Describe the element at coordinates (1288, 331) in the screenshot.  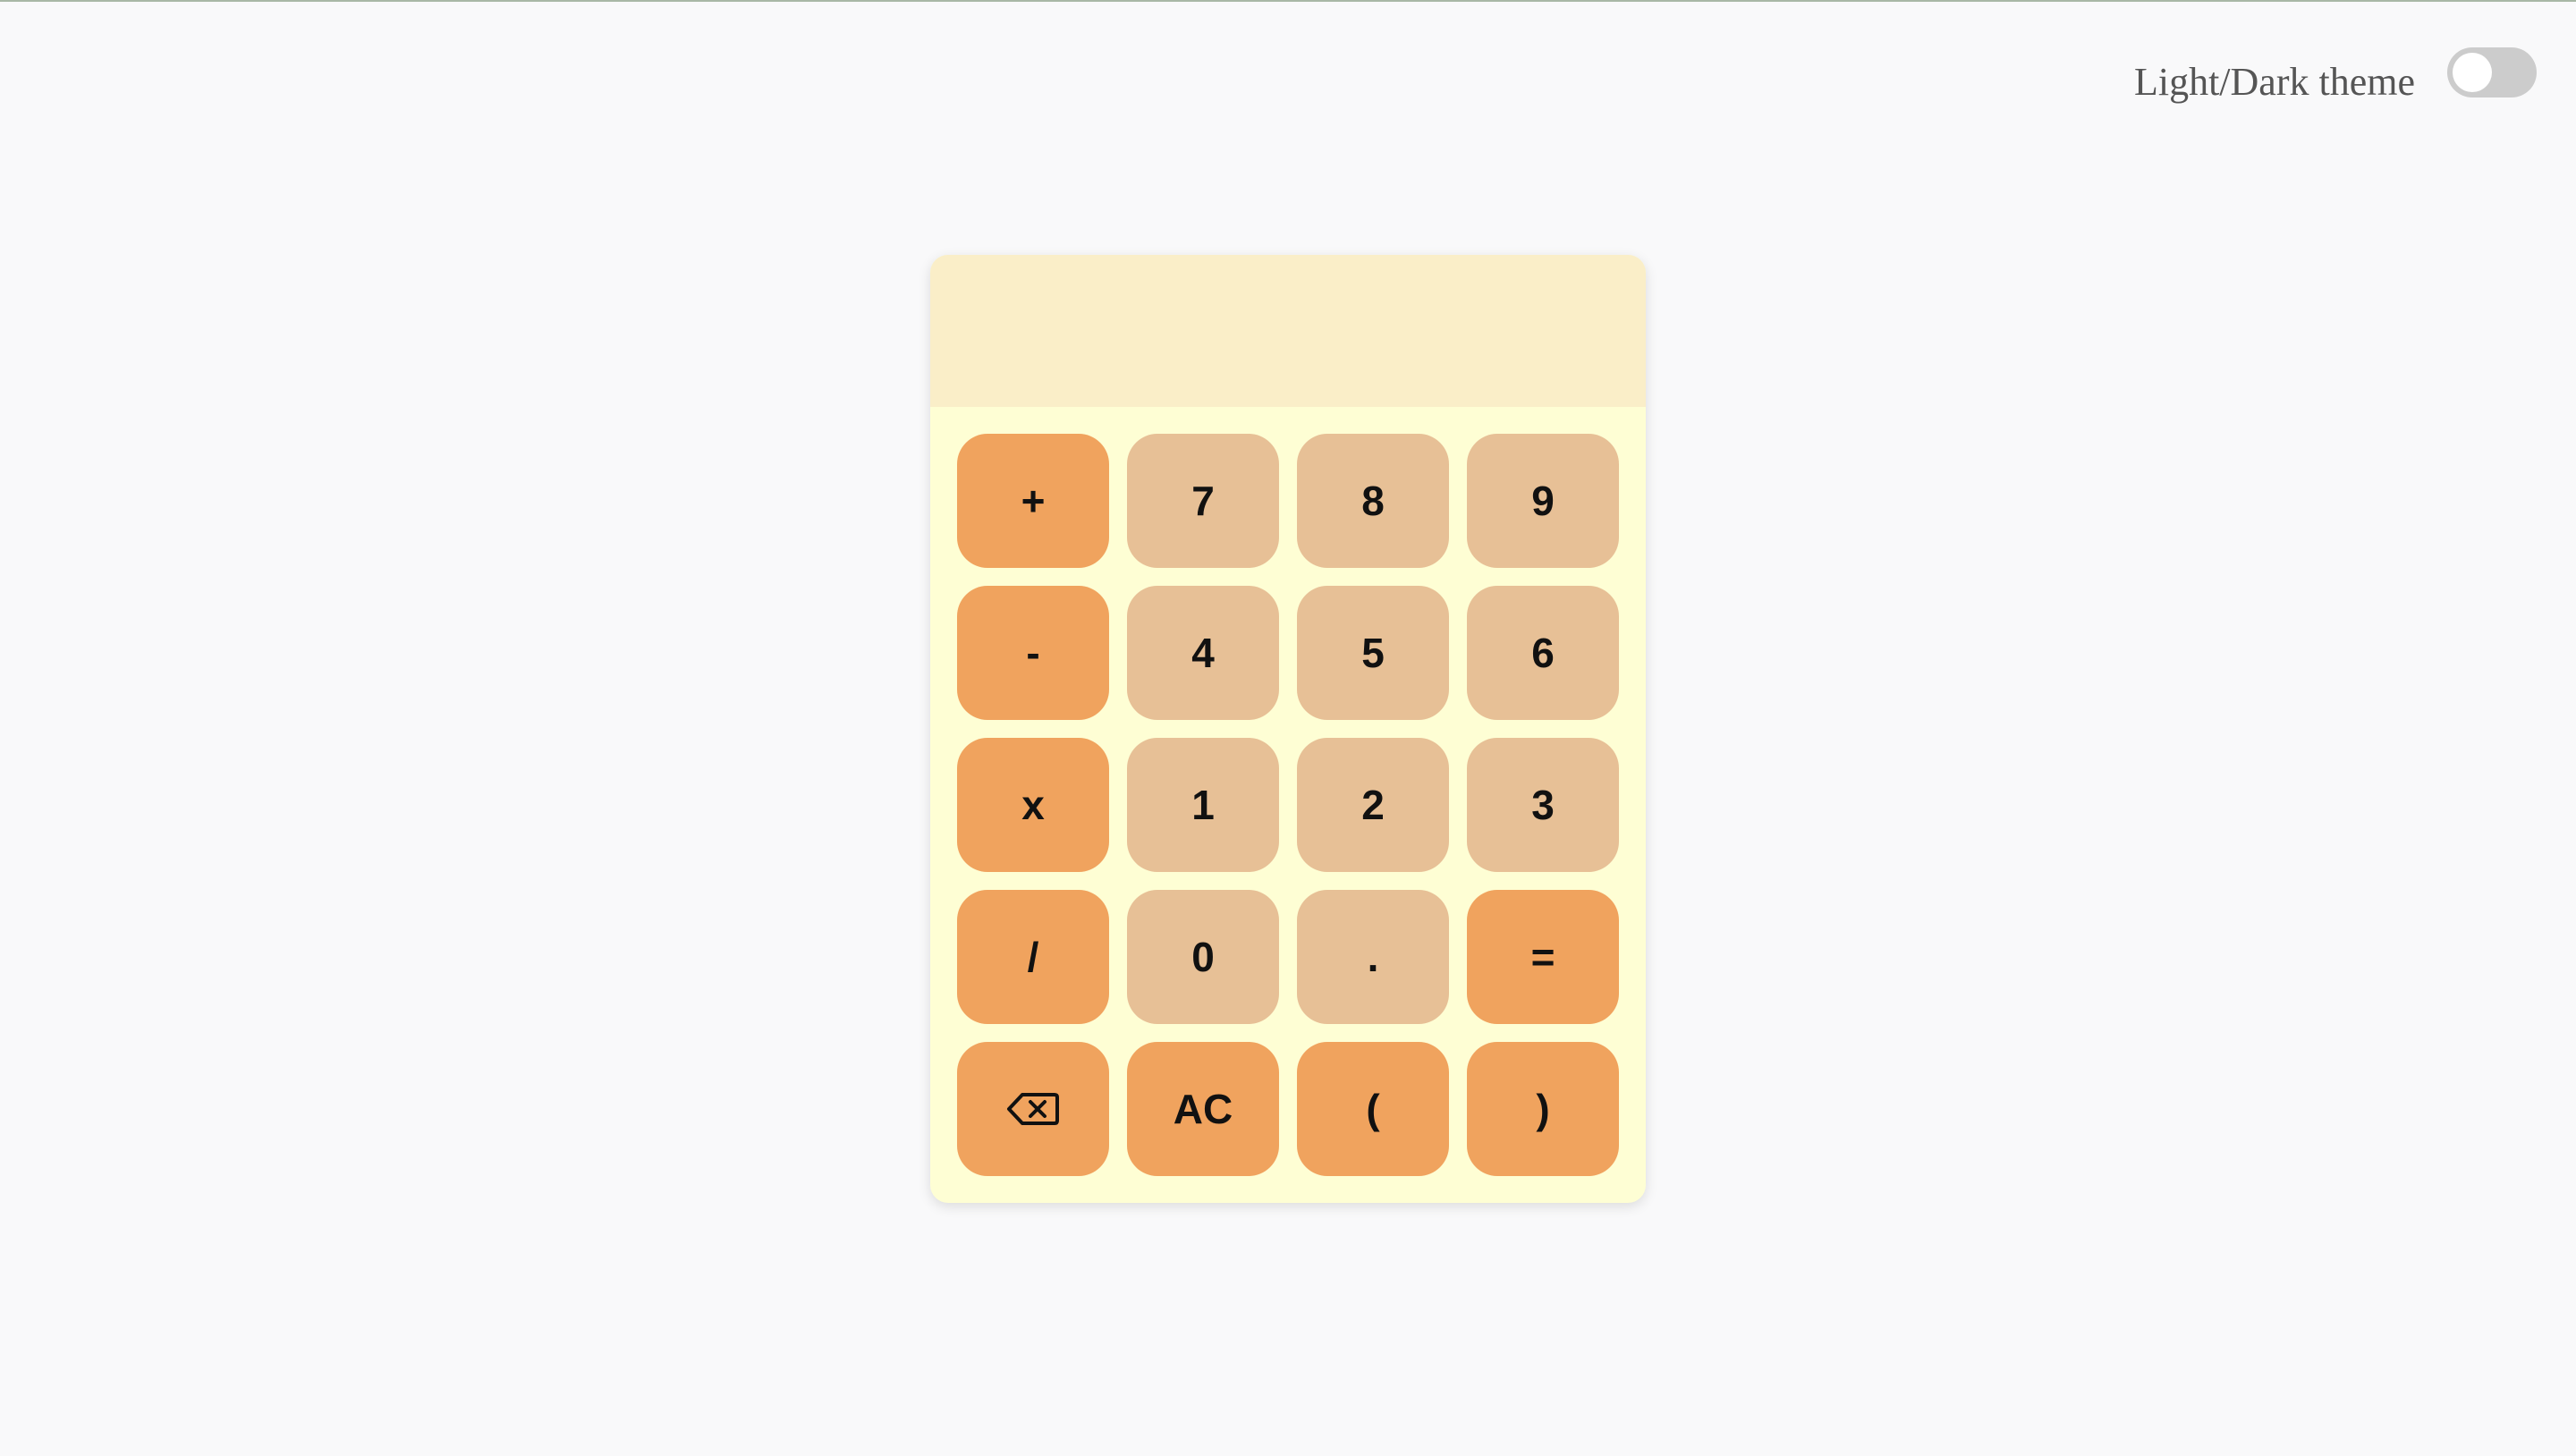
I see `calculator-display` at that location.